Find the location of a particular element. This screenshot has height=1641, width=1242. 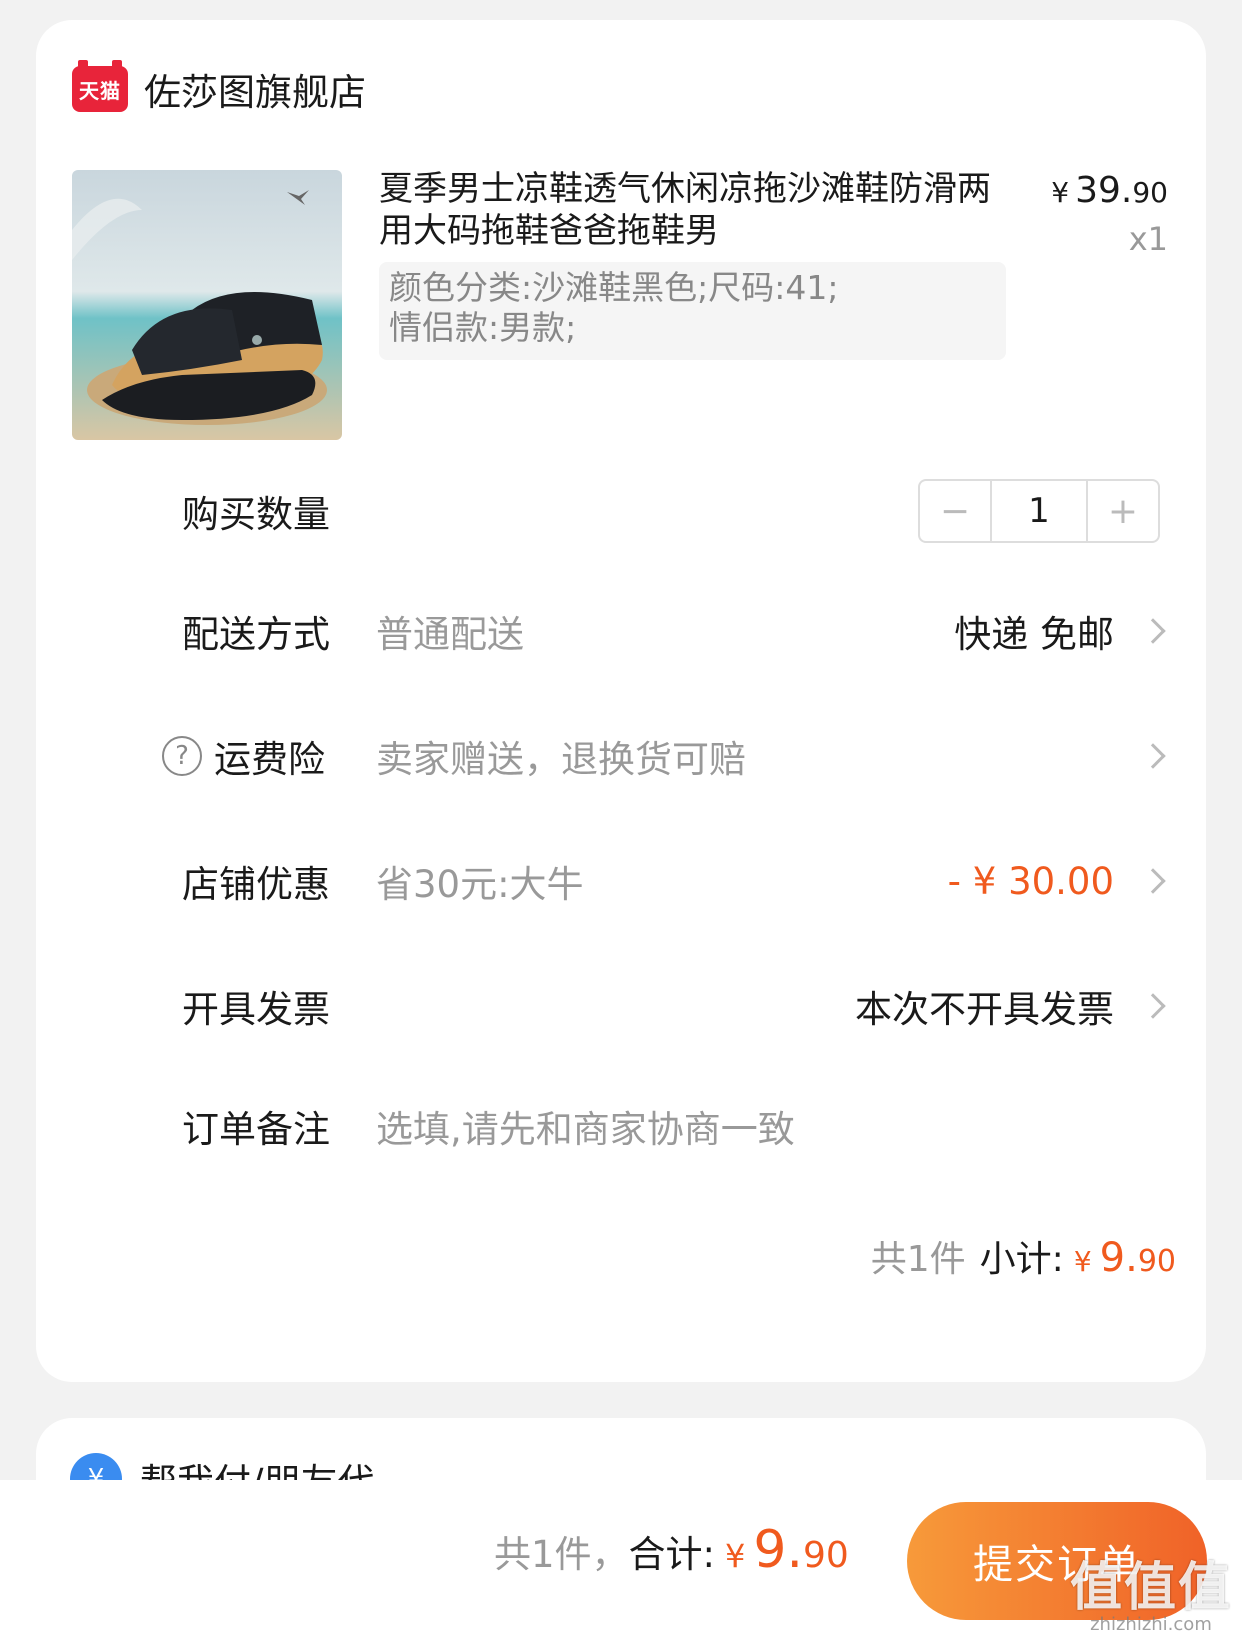

watermark-logo: 值值值 zhizhizhi.com is located at coordinates (1151, 1590).